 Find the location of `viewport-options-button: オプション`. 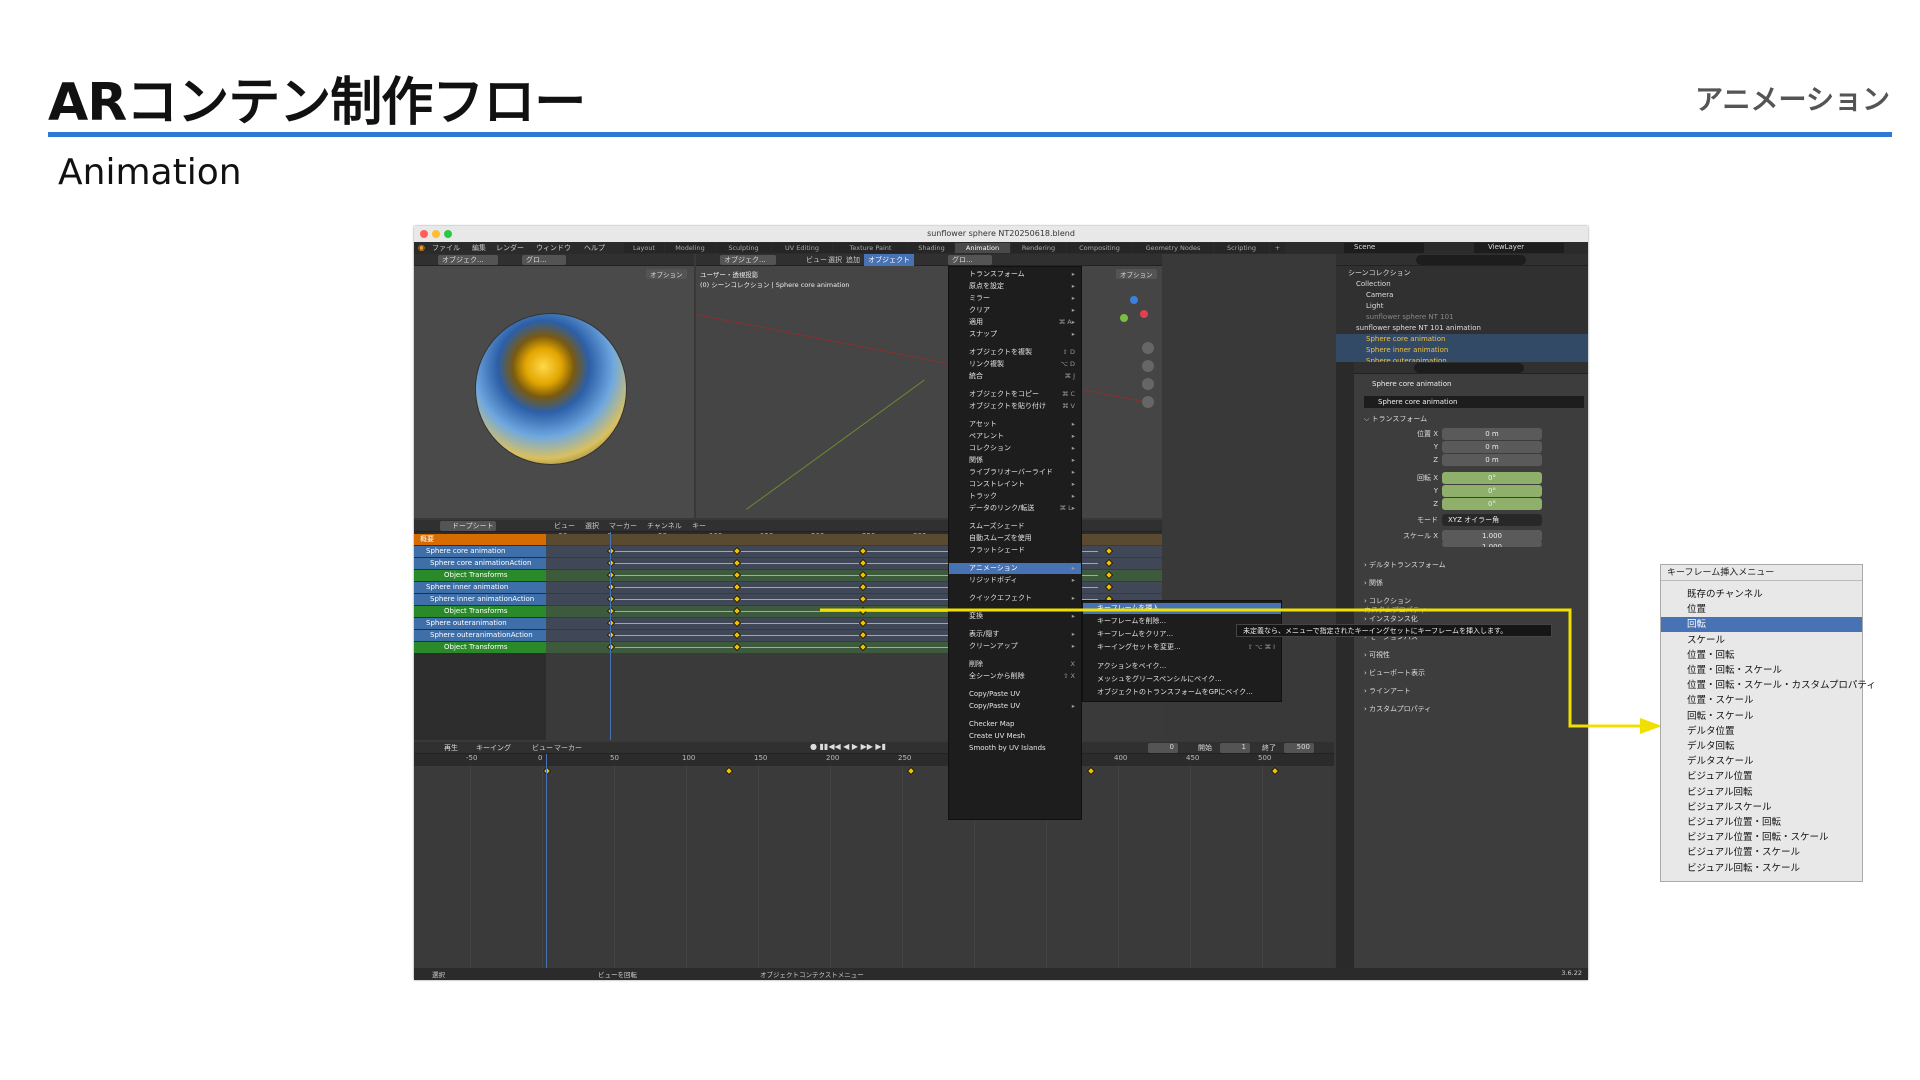

viewport-options-button: オプション is located at coordinates (666, 274).